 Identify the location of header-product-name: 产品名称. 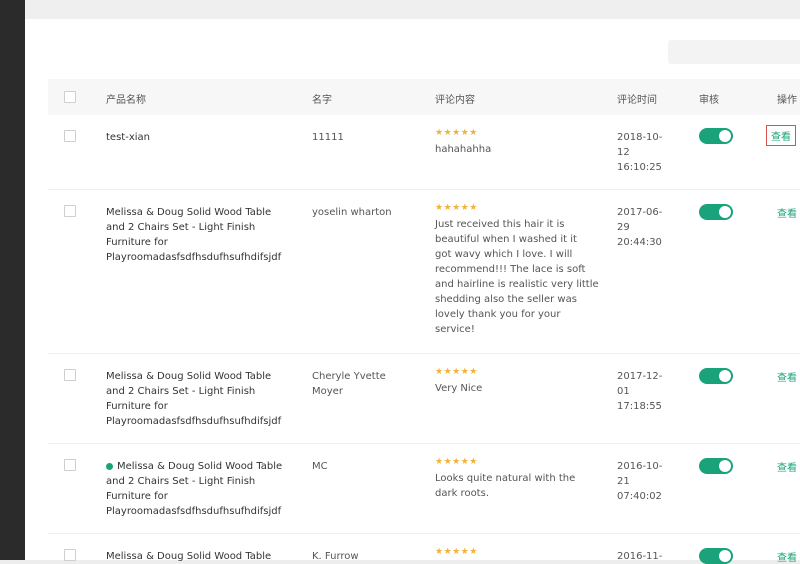
(126, 100).